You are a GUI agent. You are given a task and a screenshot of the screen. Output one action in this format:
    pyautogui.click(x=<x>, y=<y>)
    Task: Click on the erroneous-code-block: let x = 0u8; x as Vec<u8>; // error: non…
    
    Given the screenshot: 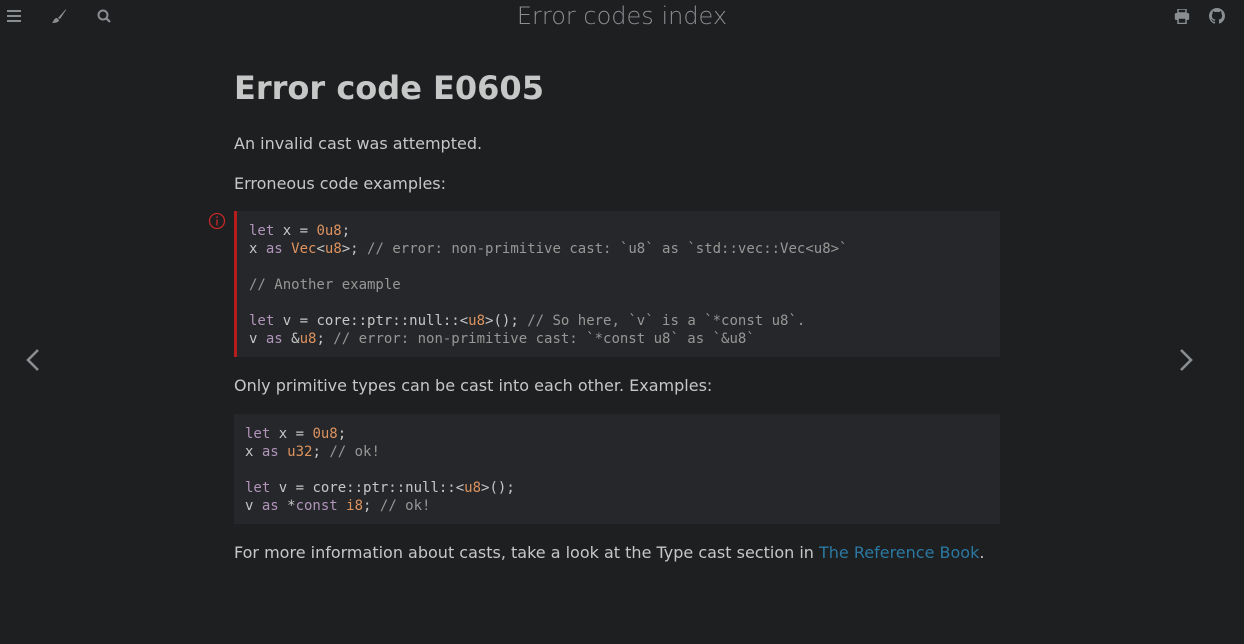 What is the action you would take?
    pyautogui.click(x=617, y=284)
    